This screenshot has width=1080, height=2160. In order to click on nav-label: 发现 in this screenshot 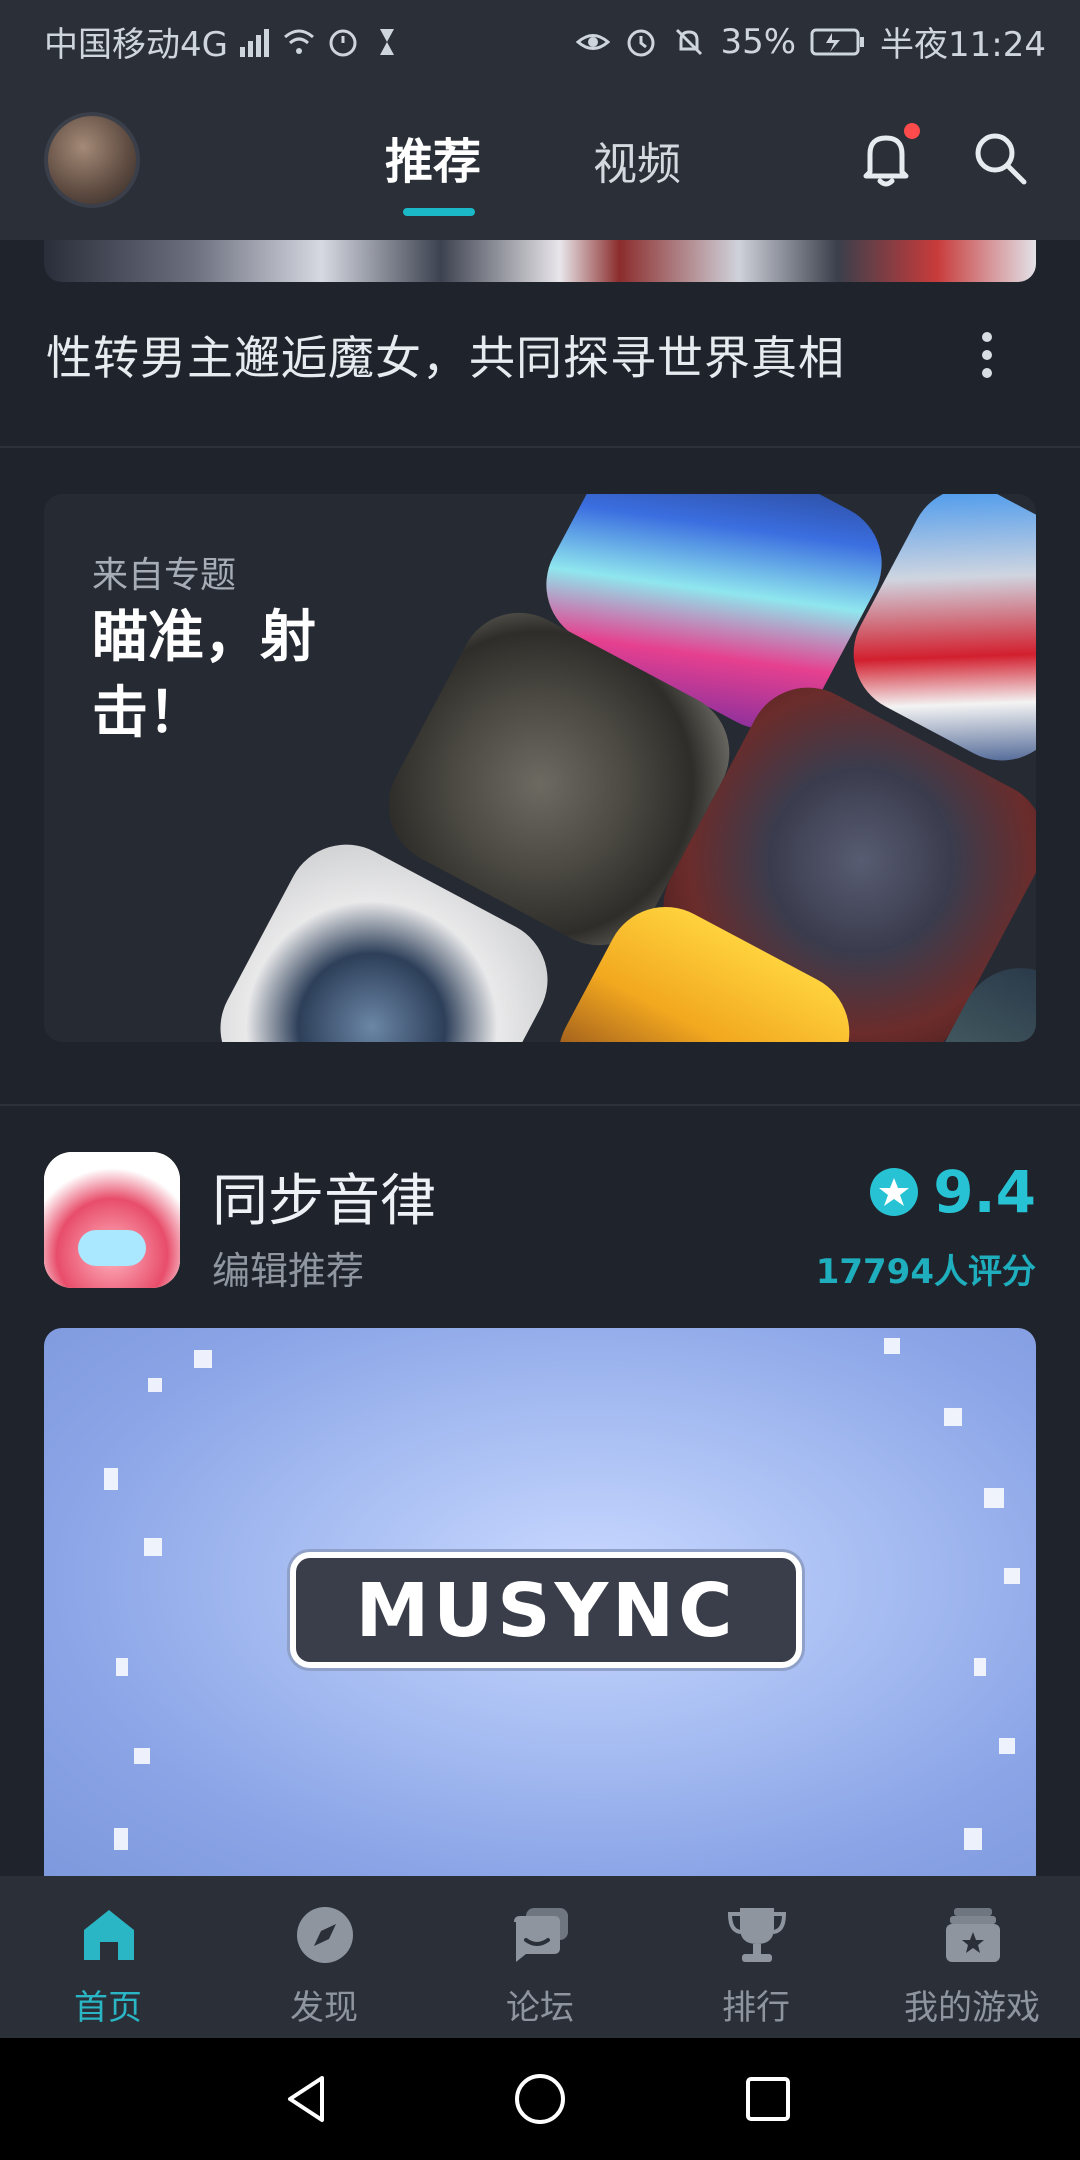, I will do `click(324, 2008)`.